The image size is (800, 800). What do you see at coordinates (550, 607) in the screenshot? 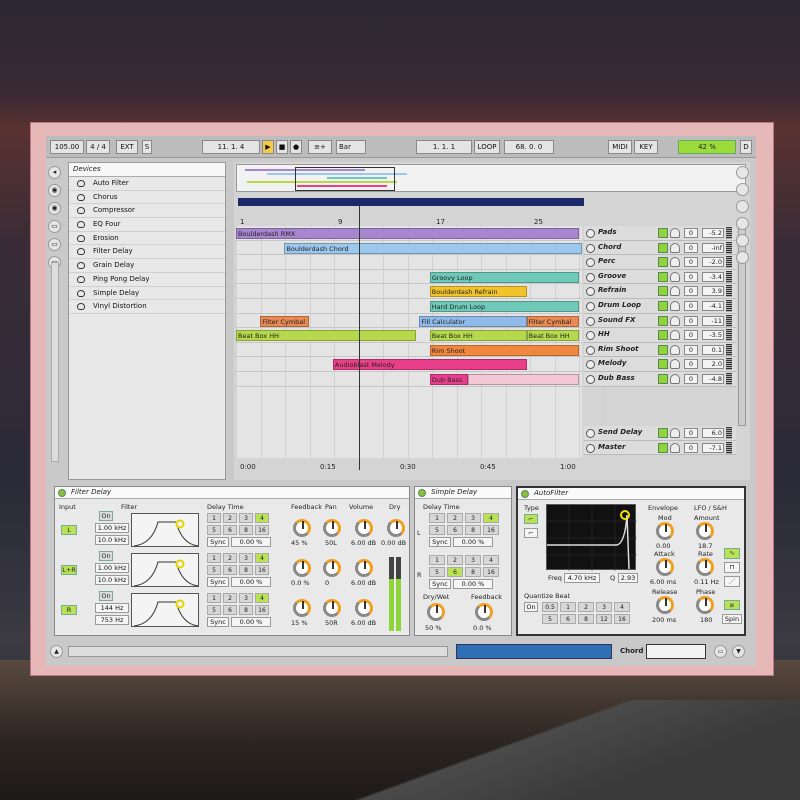
I see `quantize-grid-button: 0.5` at bounding box center [550, 607].